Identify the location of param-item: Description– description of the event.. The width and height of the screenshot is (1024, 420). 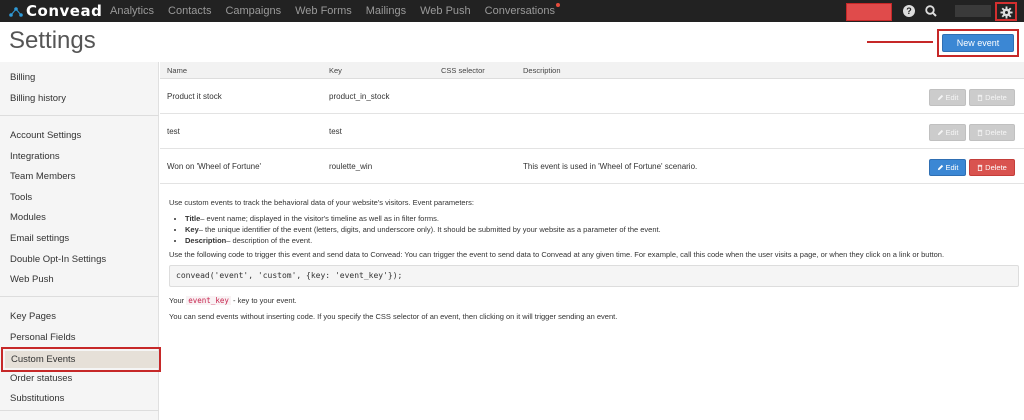
(602, 240).